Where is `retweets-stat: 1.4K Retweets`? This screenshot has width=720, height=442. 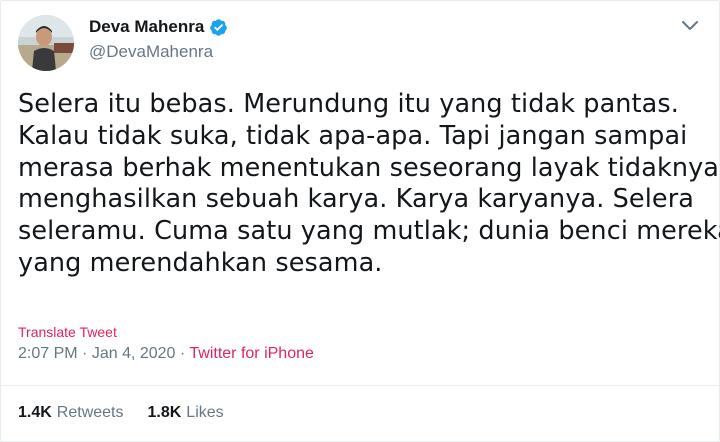
retweets-stat: 1.4K Retweets is located at coordinates (71, 413).